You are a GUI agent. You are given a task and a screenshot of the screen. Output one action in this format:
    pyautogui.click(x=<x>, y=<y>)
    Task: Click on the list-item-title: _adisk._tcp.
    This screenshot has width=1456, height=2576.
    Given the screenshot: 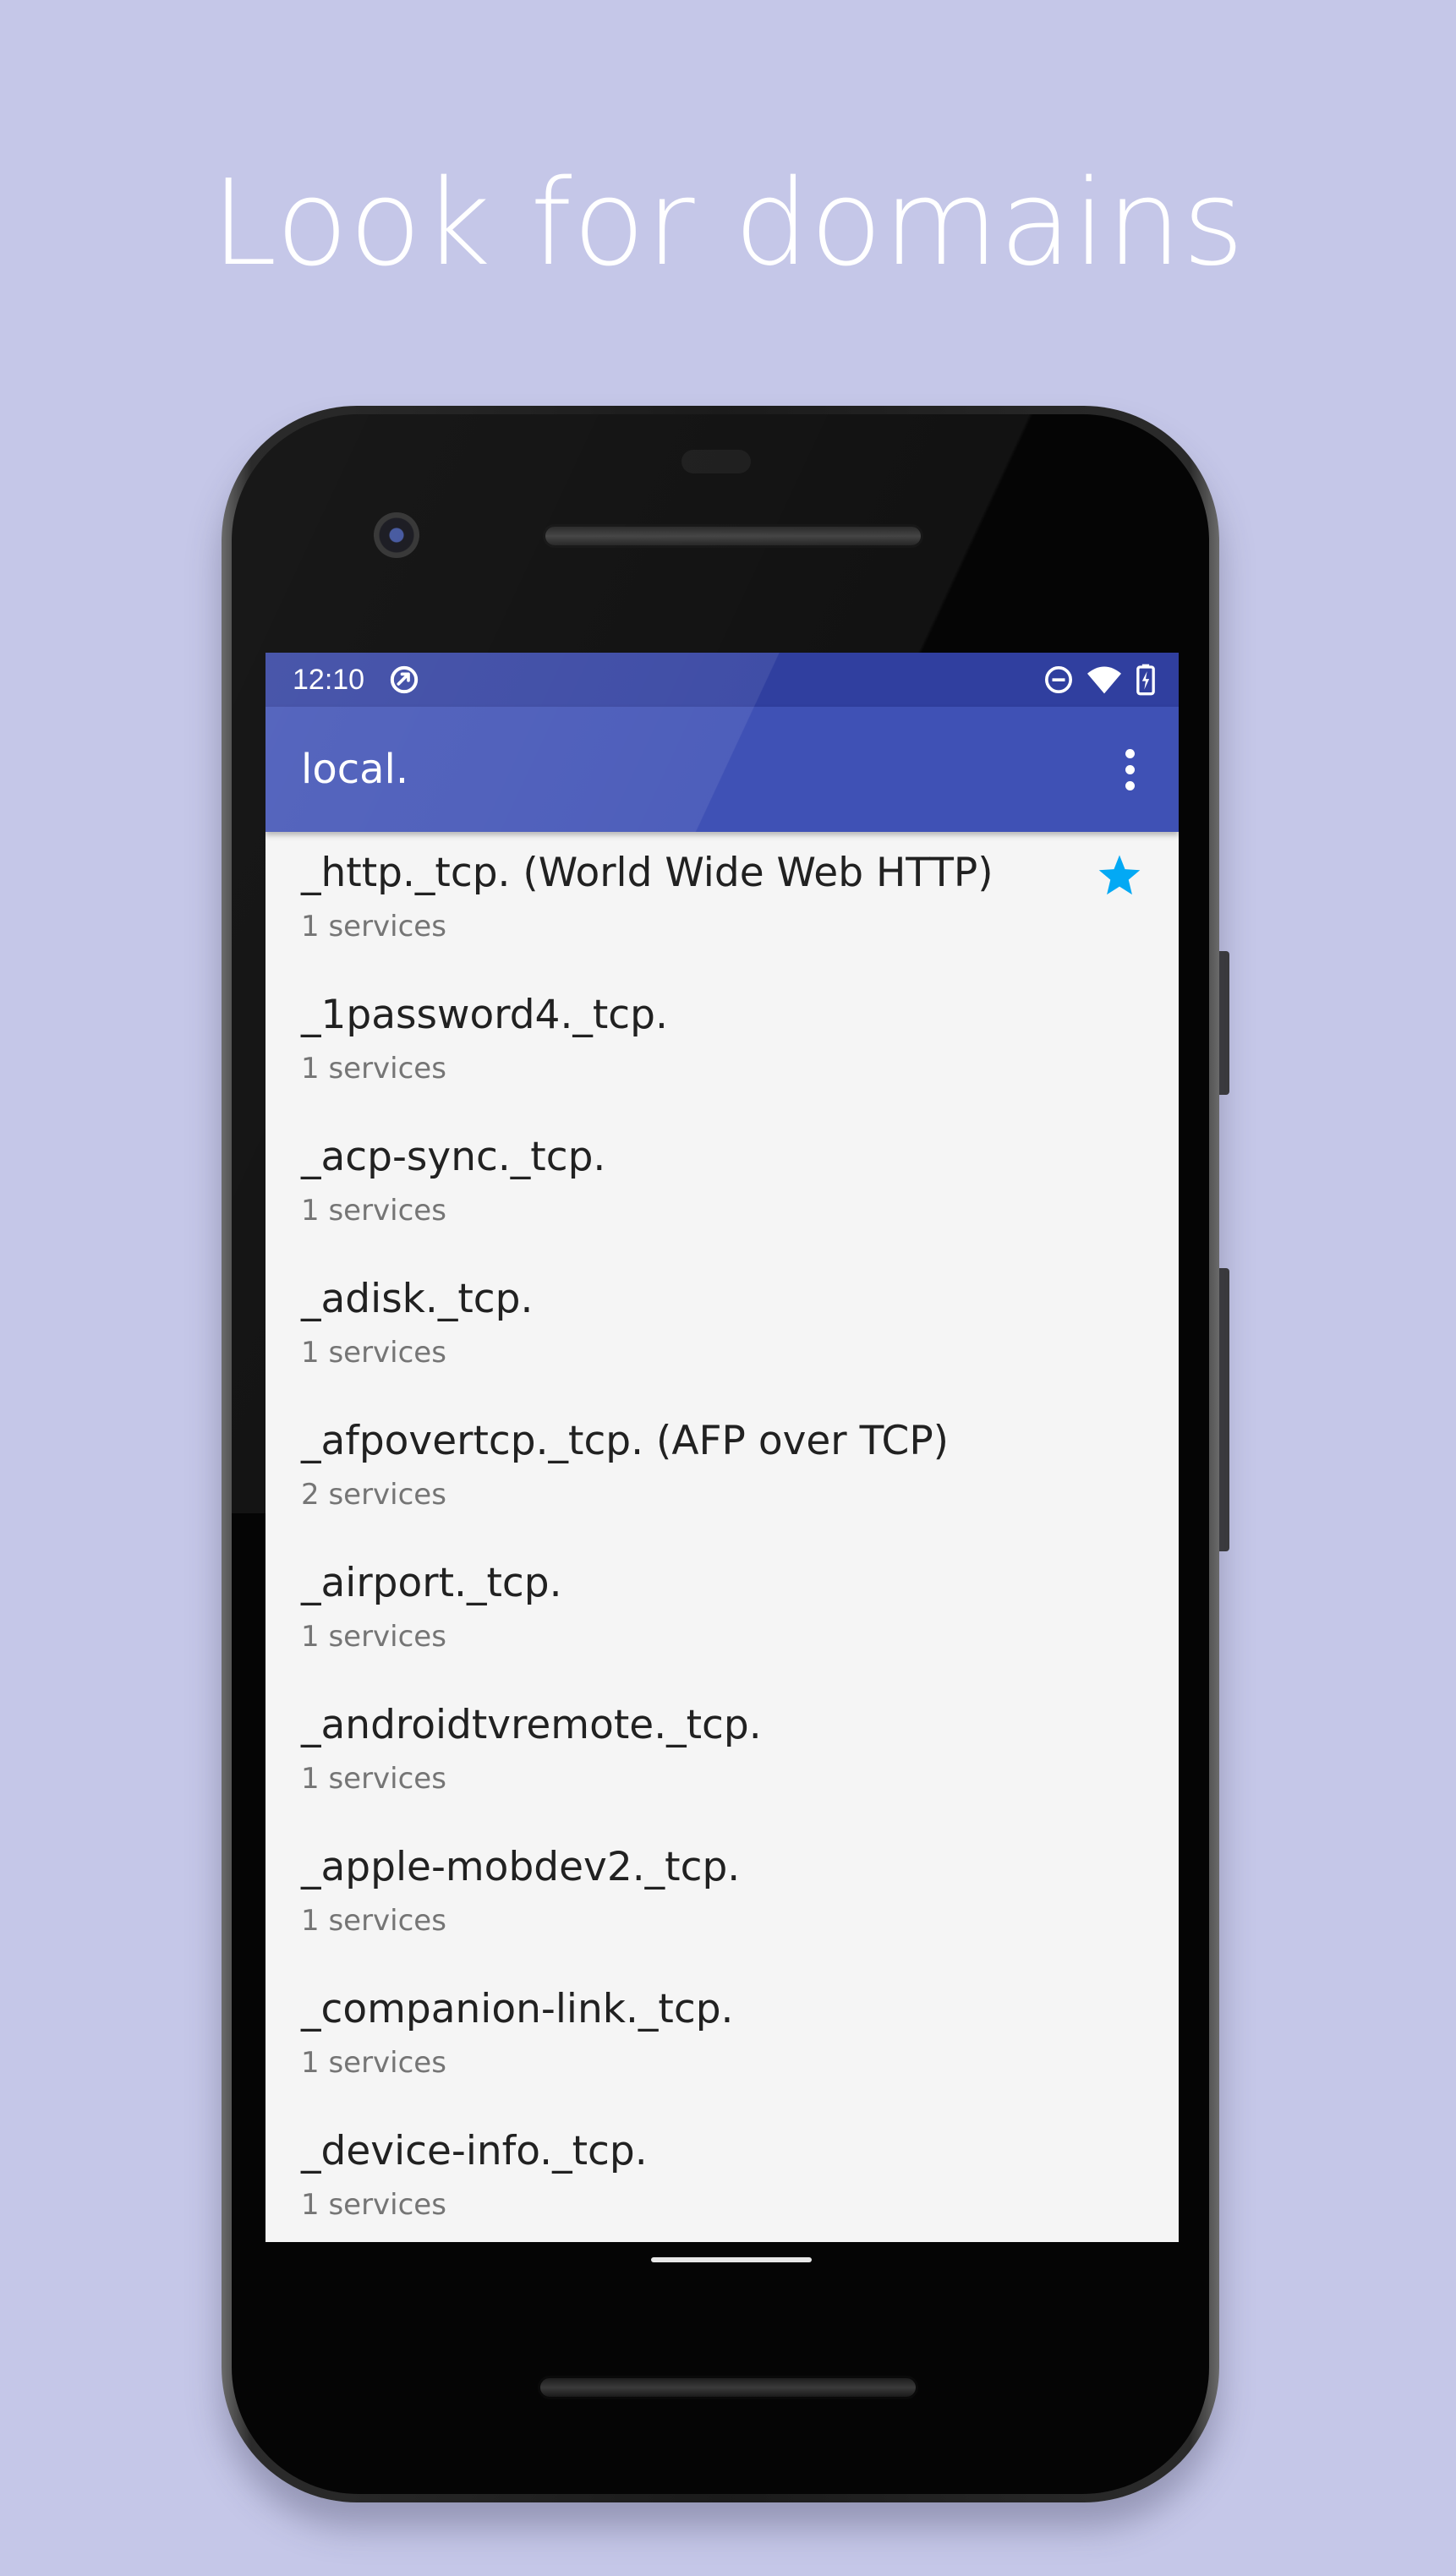 What is the action you would take?
    pyautogui.click(x=417, y=1299)
    